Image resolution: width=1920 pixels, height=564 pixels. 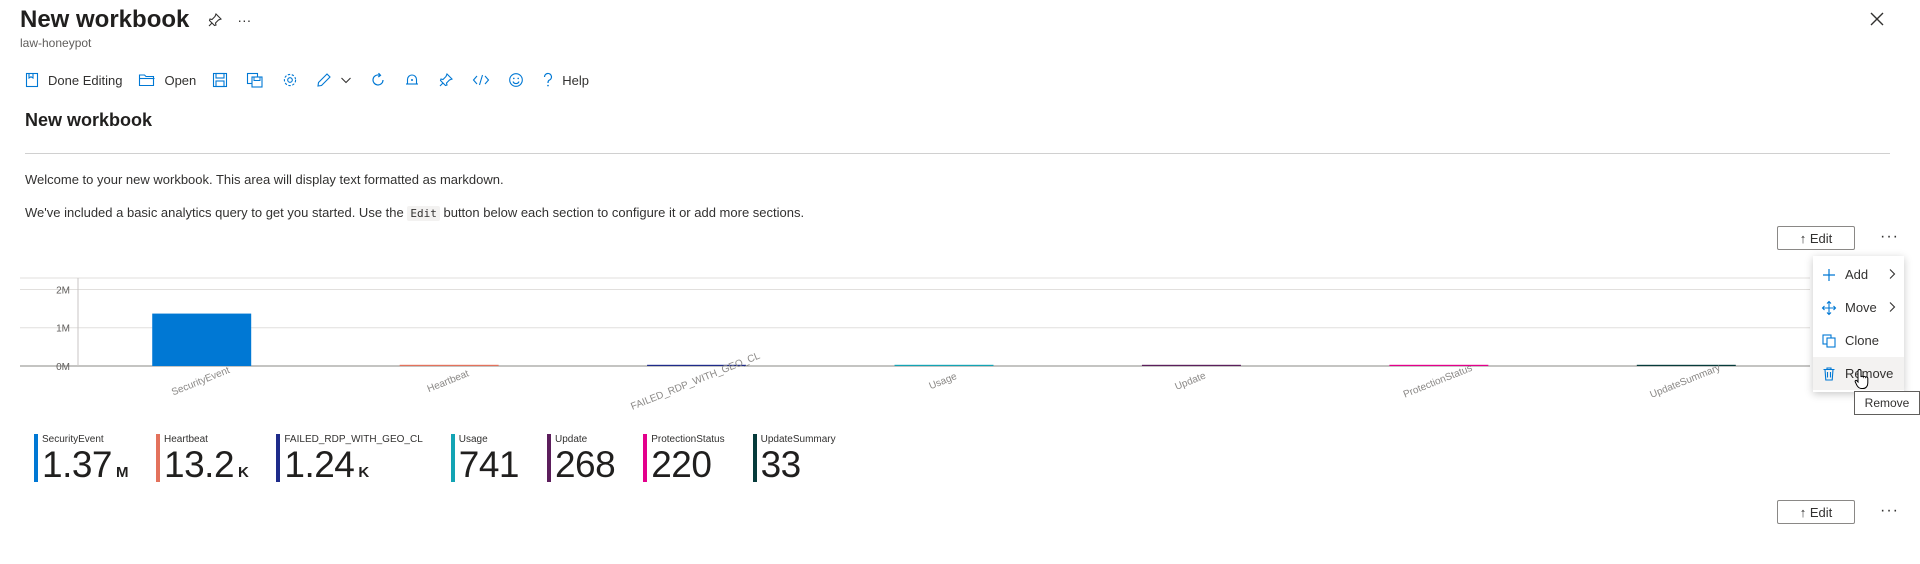 I want to click on tile-value: 13.2 K, so click(x=206, y=468).